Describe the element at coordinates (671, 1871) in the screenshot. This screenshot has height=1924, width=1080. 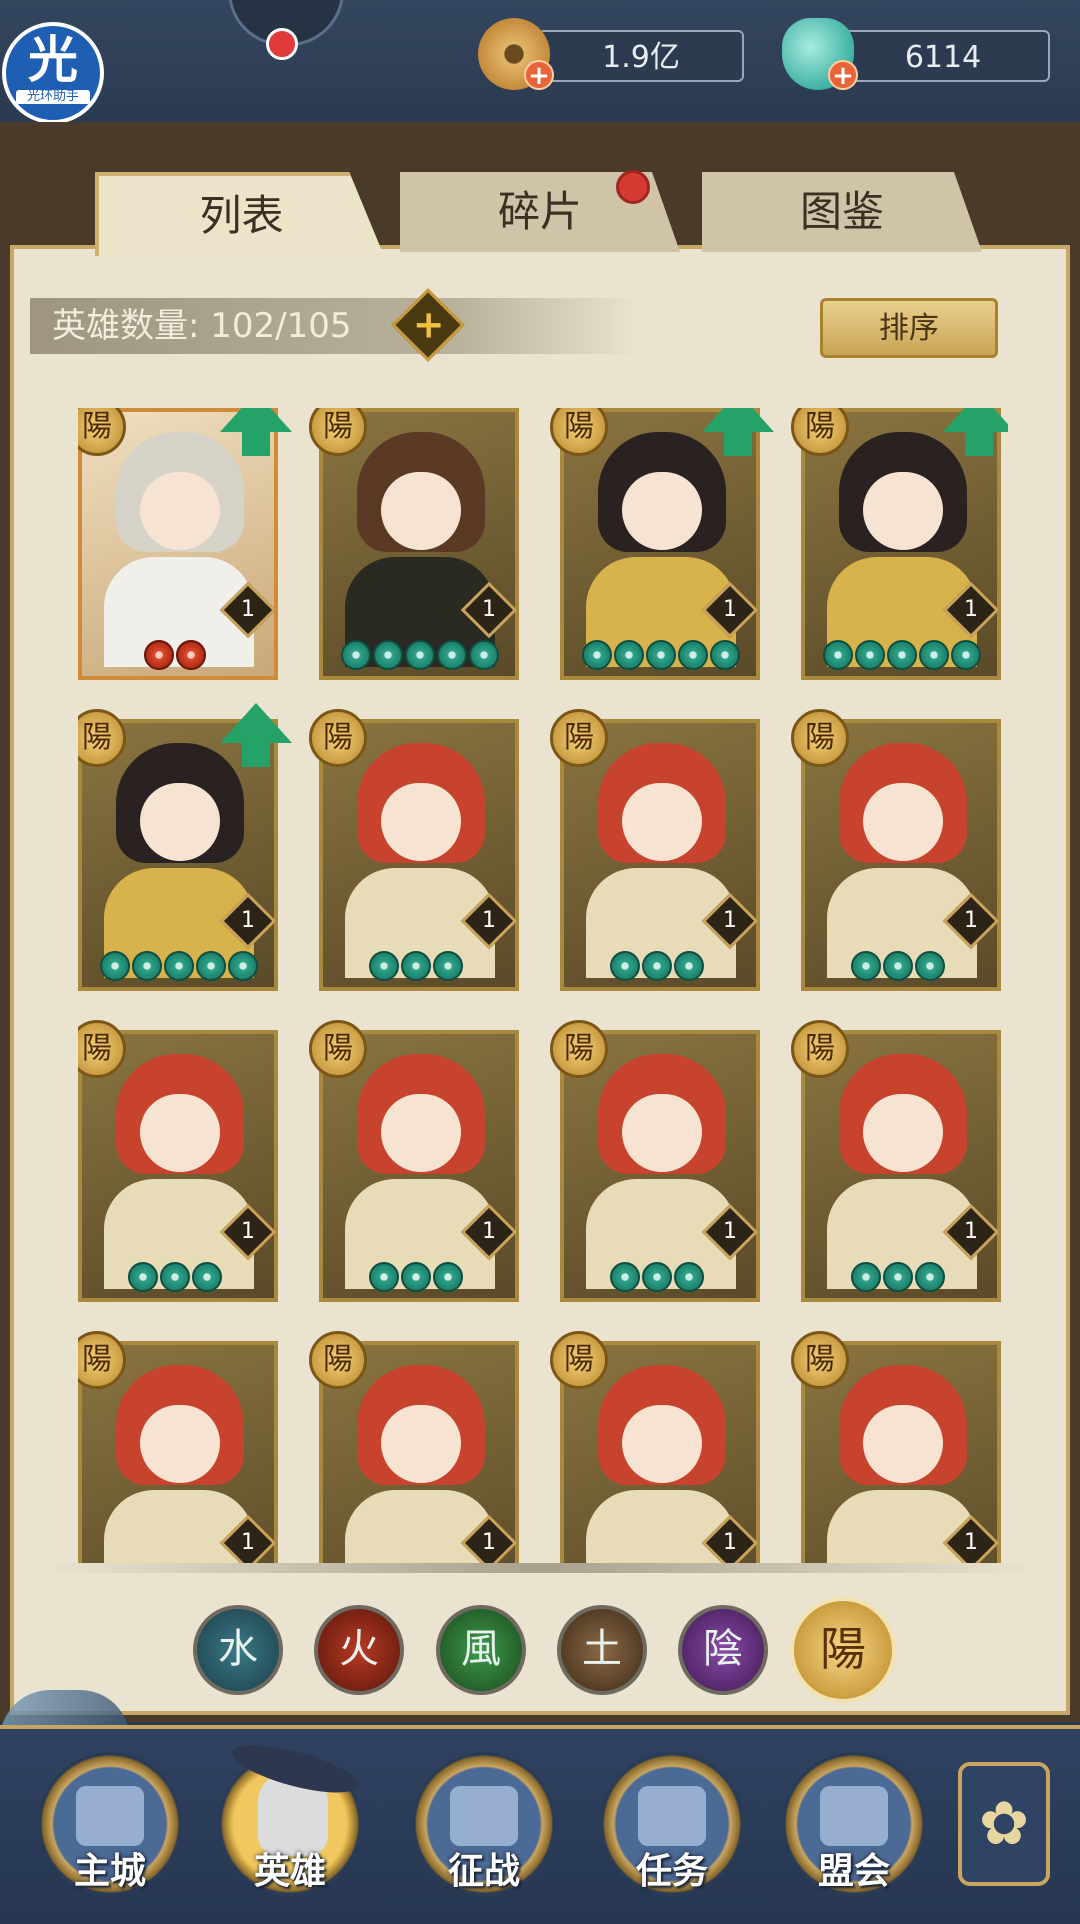
I see `nav-label-tasks: 任务` at that location.